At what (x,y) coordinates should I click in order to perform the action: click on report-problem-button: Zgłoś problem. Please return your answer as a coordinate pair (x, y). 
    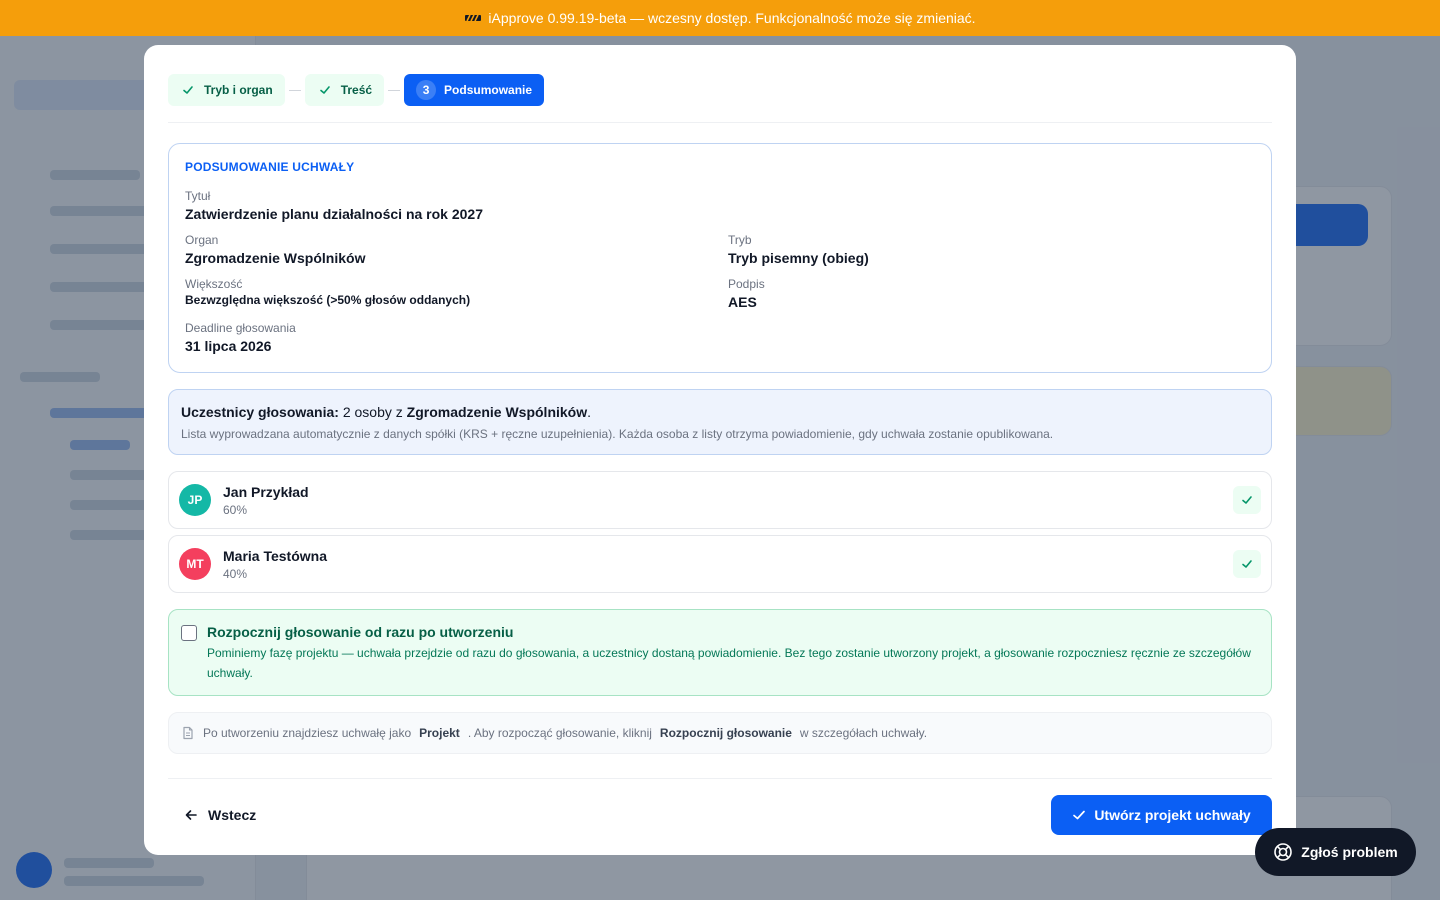
    Looking at the image, I should click on (1335, 852).